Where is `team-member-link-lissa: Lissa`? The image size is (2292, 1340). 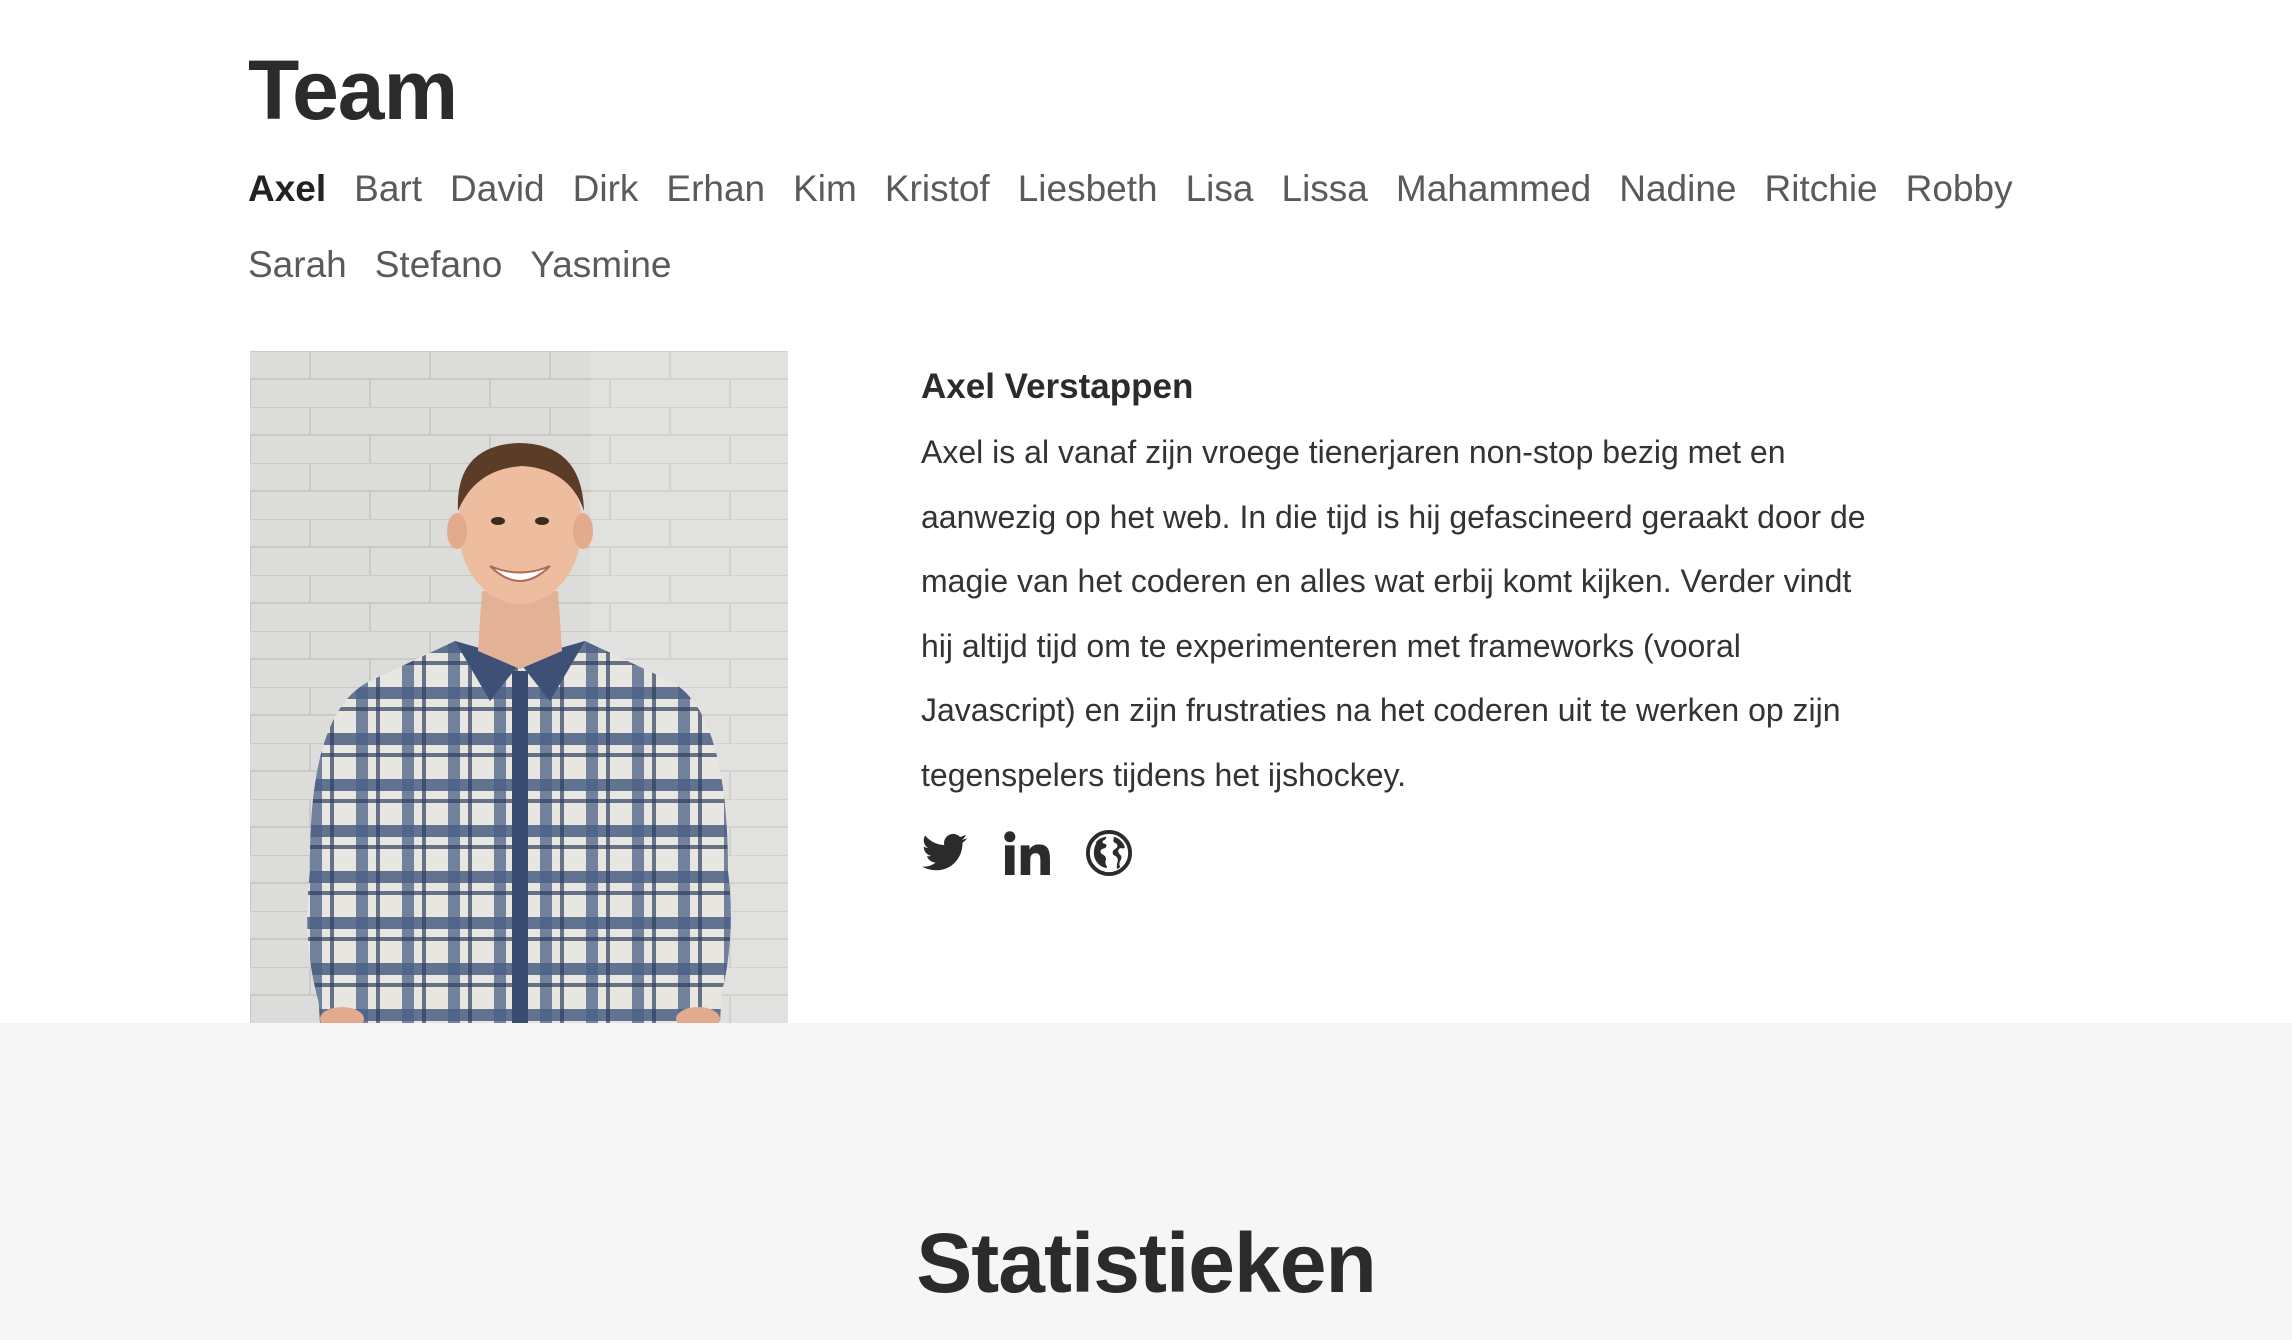 team-member-link-lissa: Lissa is located at coordinates (1325, 189).